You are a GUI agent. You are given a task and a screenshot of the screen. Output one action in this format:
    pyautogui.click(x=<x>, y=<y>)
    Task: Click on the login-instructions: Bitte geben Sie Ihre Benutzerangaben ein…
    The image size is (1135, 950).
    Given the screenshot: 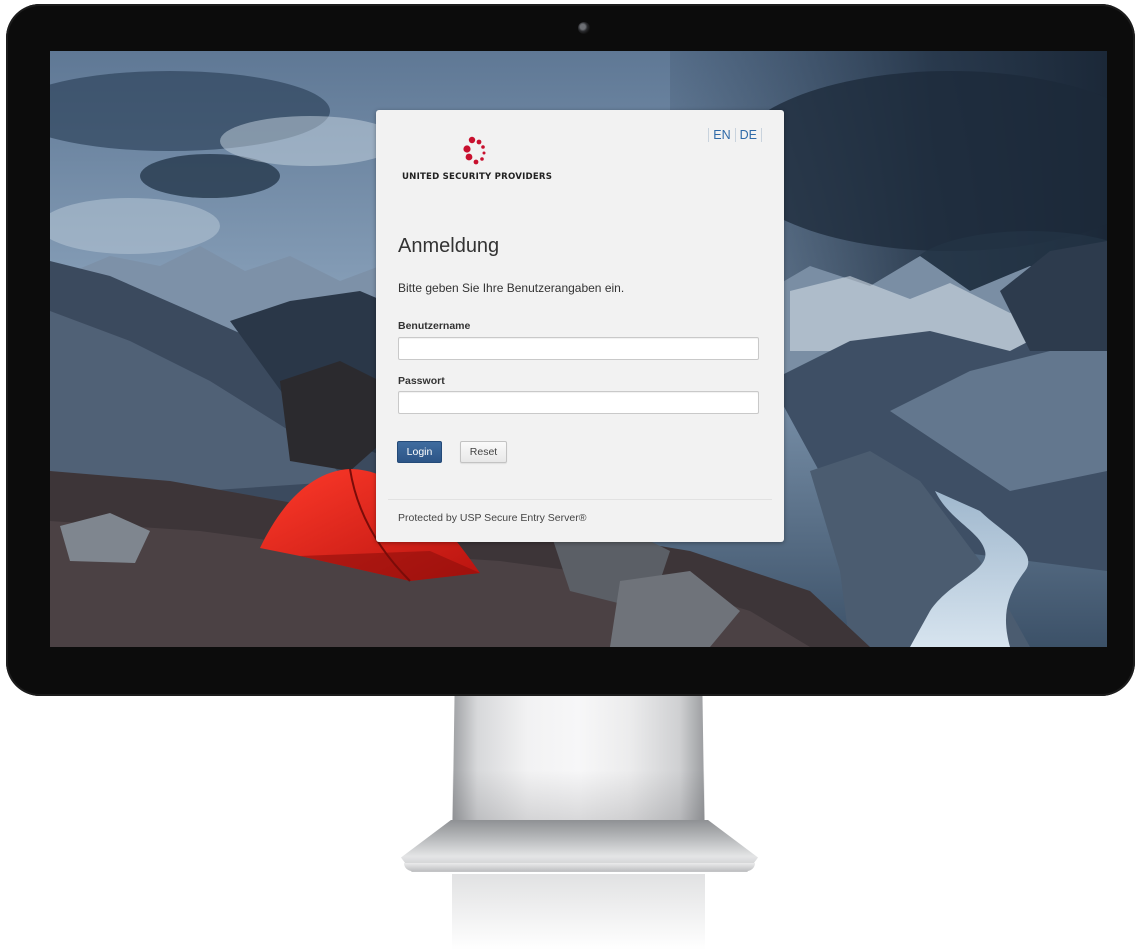 What is the action you would take?
    pyautogui.click(x=511, y=288)
    